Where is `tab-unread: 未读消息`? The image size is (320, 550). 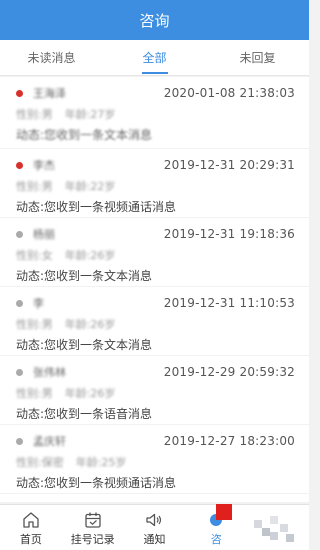 tab-unread: 未读消息 is located at coordinates (51, 57).